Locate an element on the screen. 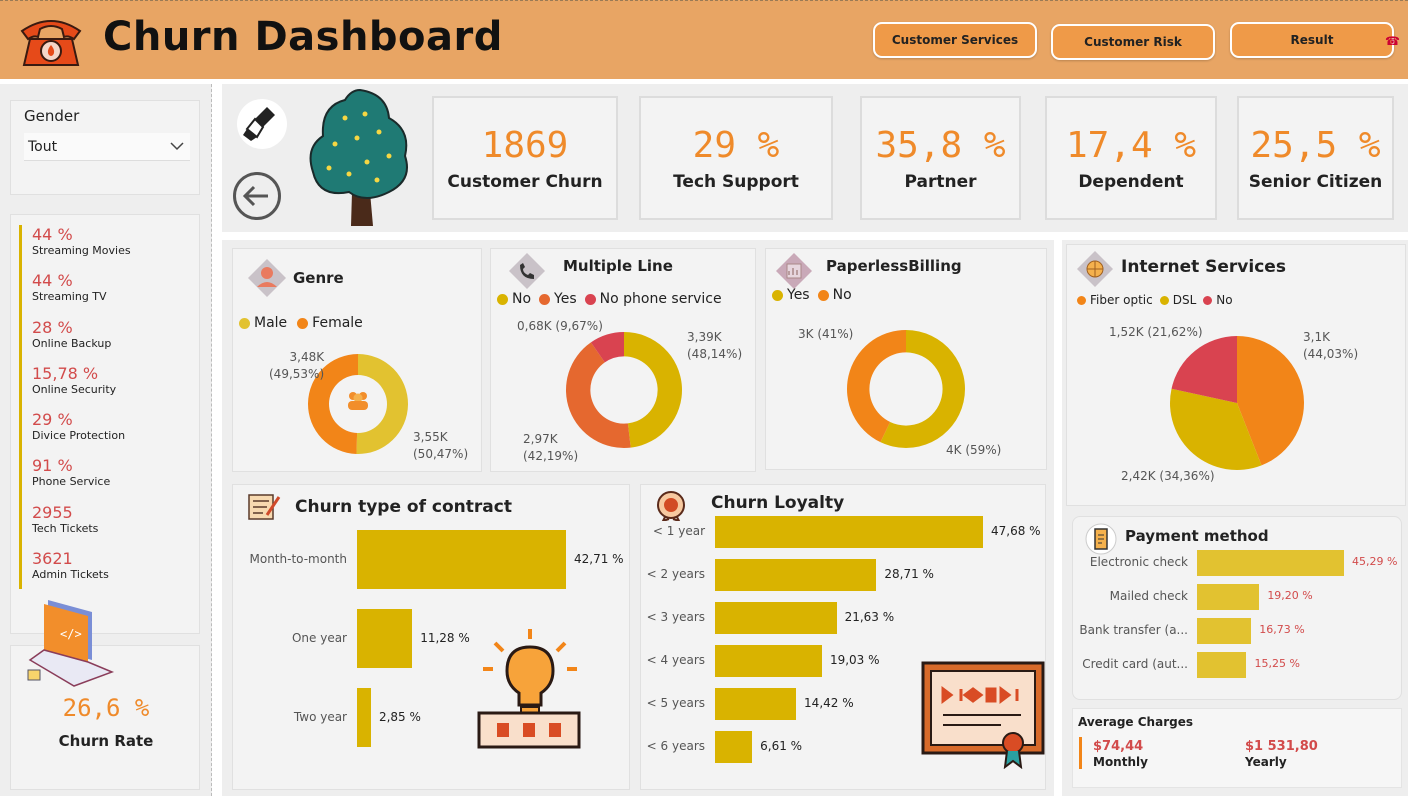 The width and height of the screenshot is (1408, 796). tree-illustration-icon is located at coordinates (358, 157).